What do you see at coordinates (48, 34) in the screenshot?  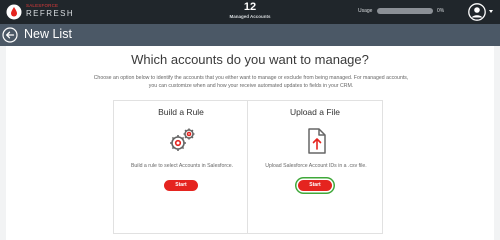 I see `page-title: New List` at bounding box center [48, 34].